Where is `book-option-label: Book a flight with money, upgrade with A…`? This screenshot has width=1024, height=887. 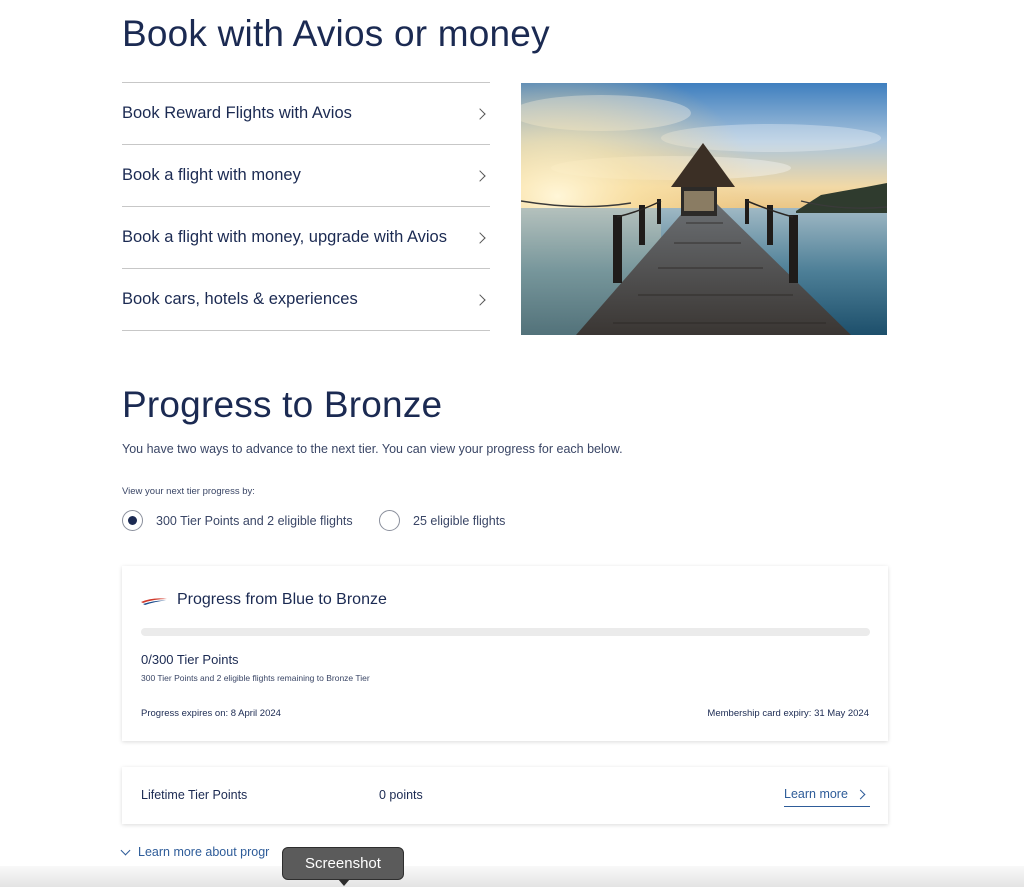 book-option-label: Book a flight with money, upgrade with A… is located at coordinates (284, 237).